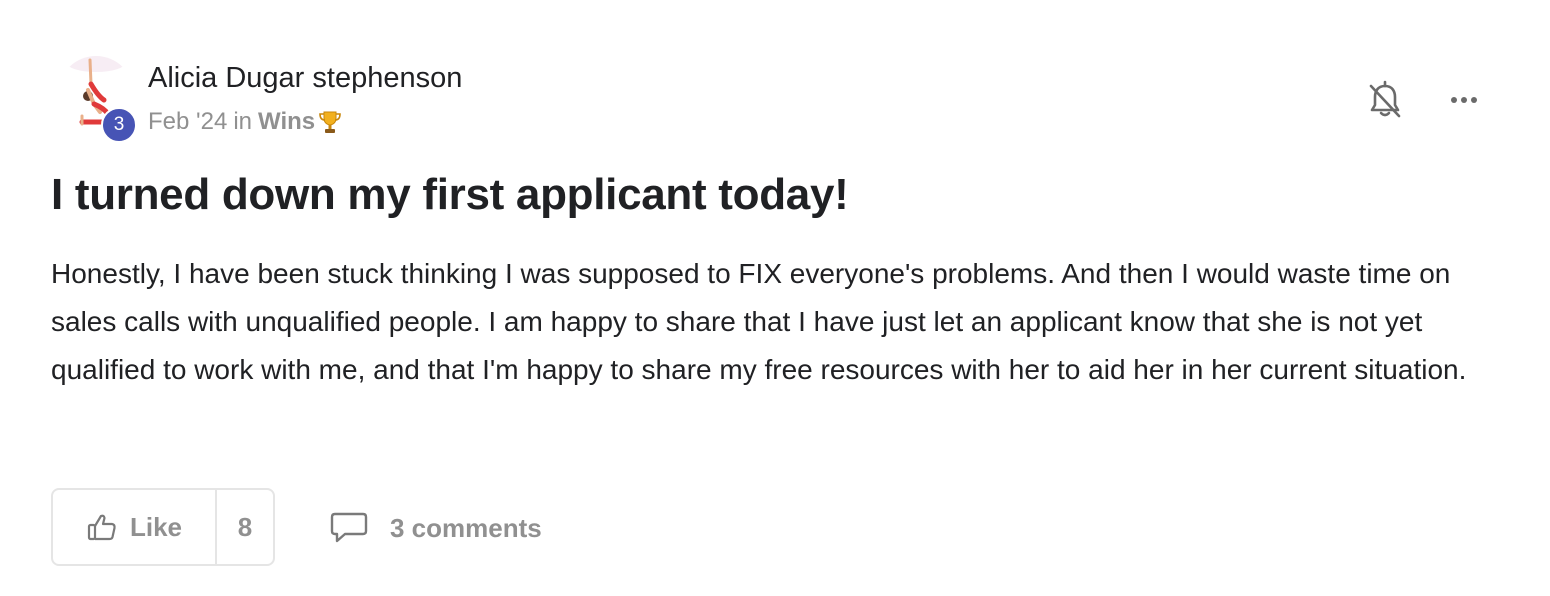 This screenshot has width=1550, height=596. What do you see at coordinates (466, 527) in the screenshot?
I see `comments-label: 3 comments` at bounding box center [466, 527].